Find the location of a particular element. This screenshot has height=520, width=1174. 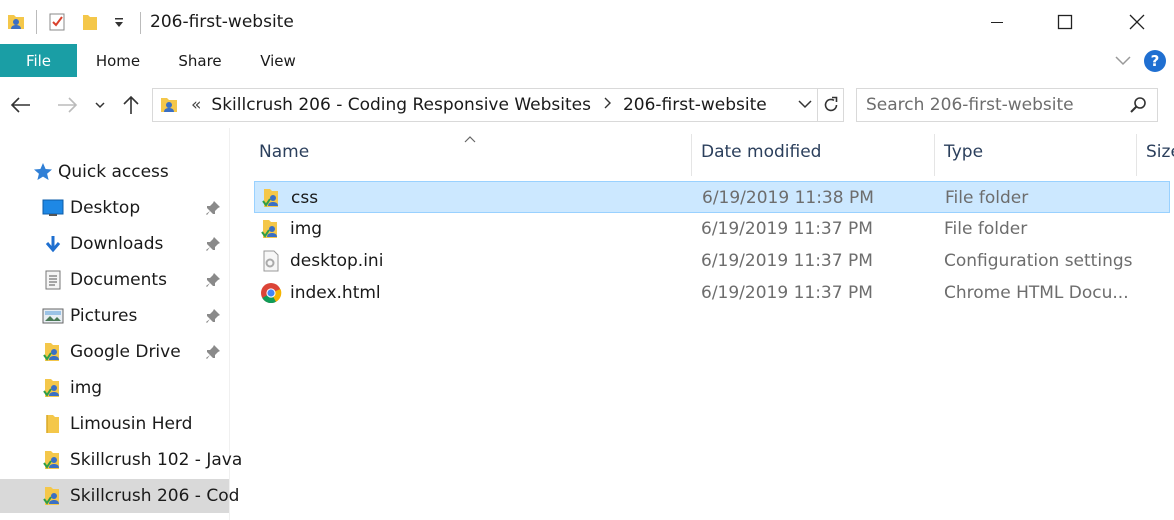

nav-label: Documents is located at coordinates (118, 280).